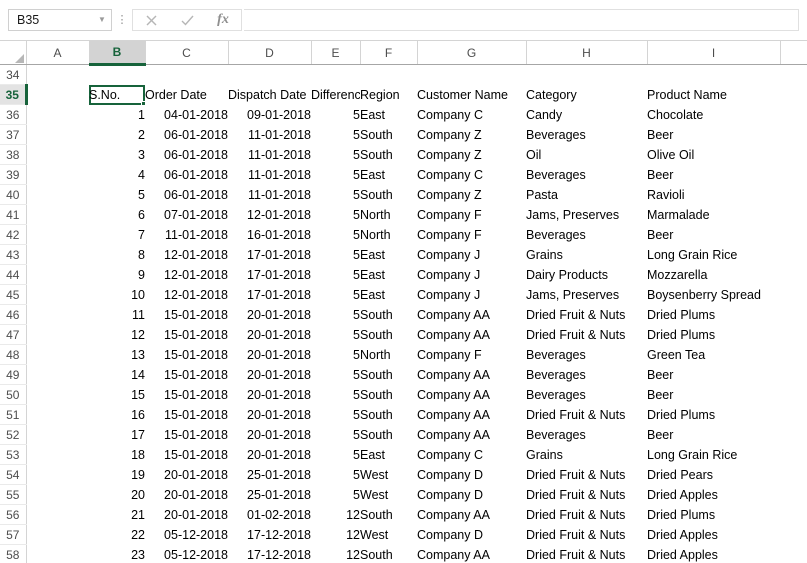 This screenshot has width=807, height=563. What do you see at coordinates (472, 53) in the screenshot?
I see `column-header-g: G` at bounding box center [472, 53].